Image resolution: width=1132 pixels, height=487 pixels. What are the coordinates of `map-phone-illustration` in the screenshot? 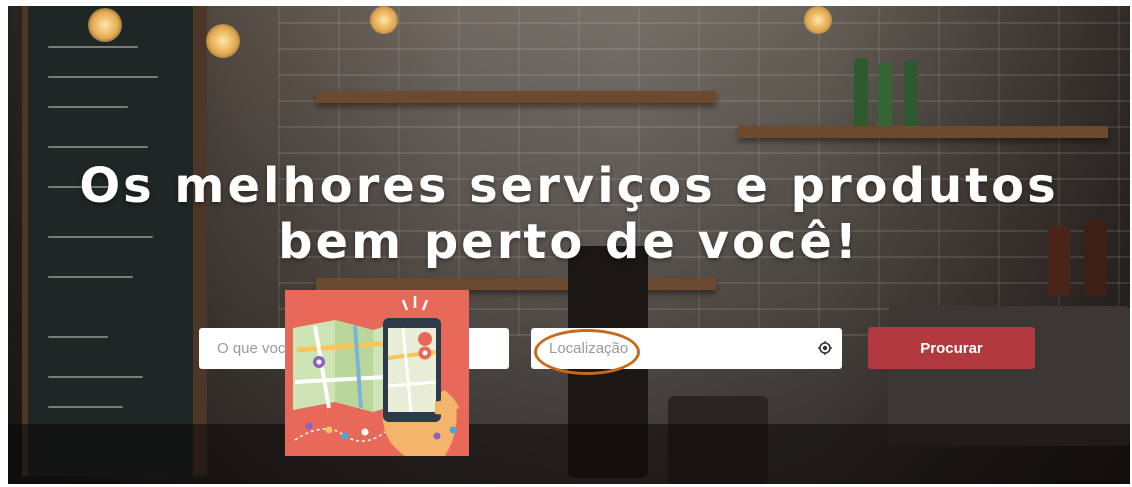 It's located at (377, 373).